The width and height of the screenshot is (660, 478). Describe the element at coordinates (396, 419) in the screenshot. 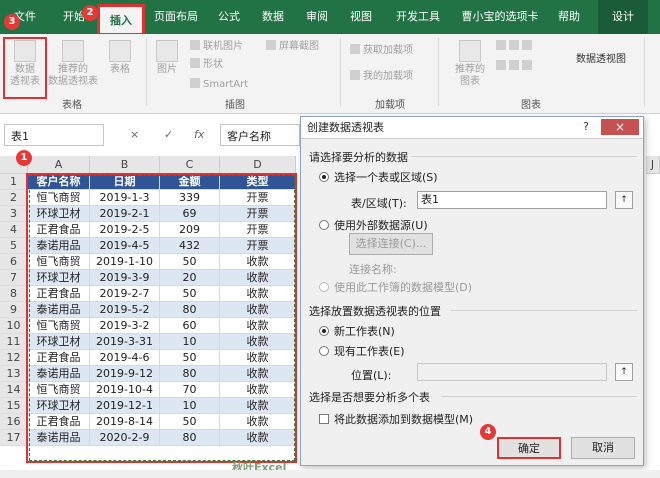

I see `add-to-data-model-checkbox: 将此数据添加到数据模型(M)` at that location.